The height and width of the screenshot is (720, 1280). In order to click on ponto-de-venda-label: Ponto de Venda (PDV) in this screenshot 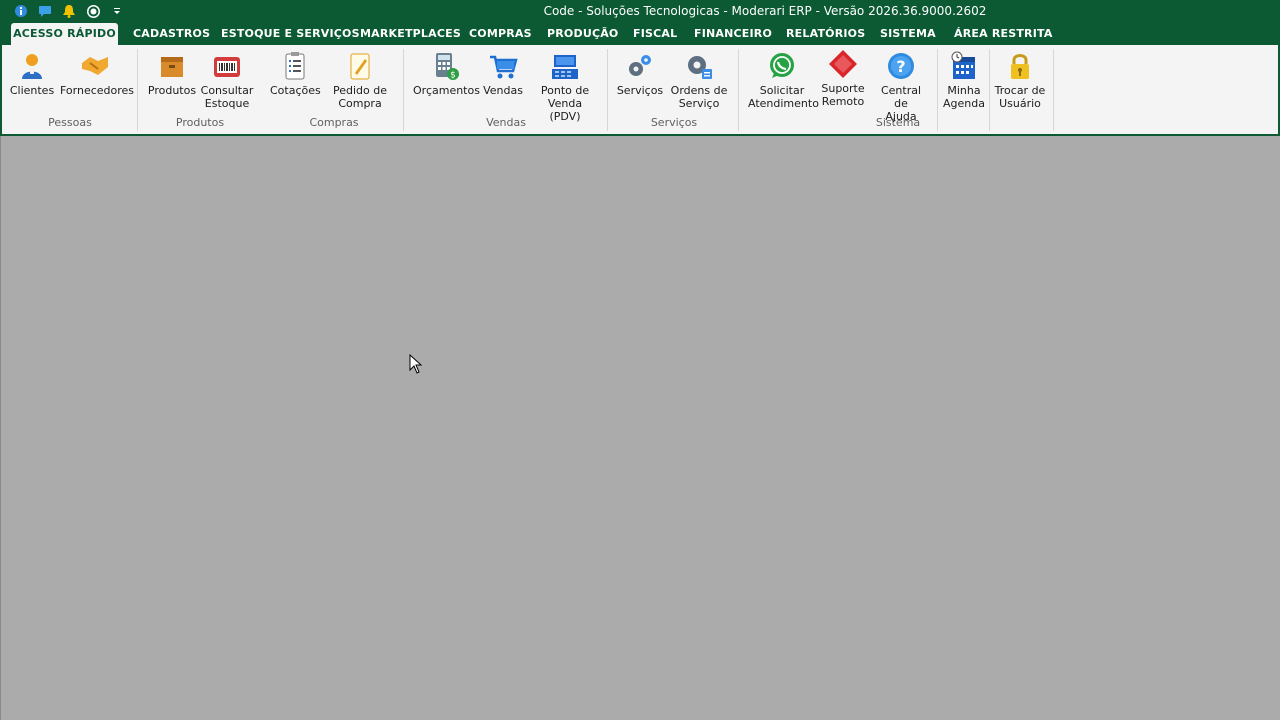, I will do `click(565, 103)`.